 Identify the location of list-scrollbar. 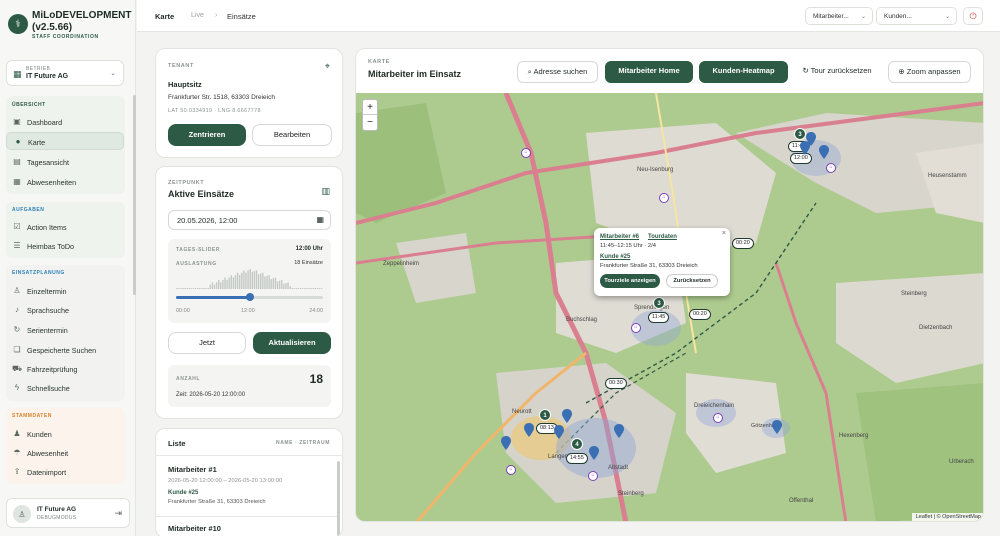
(338, 498).